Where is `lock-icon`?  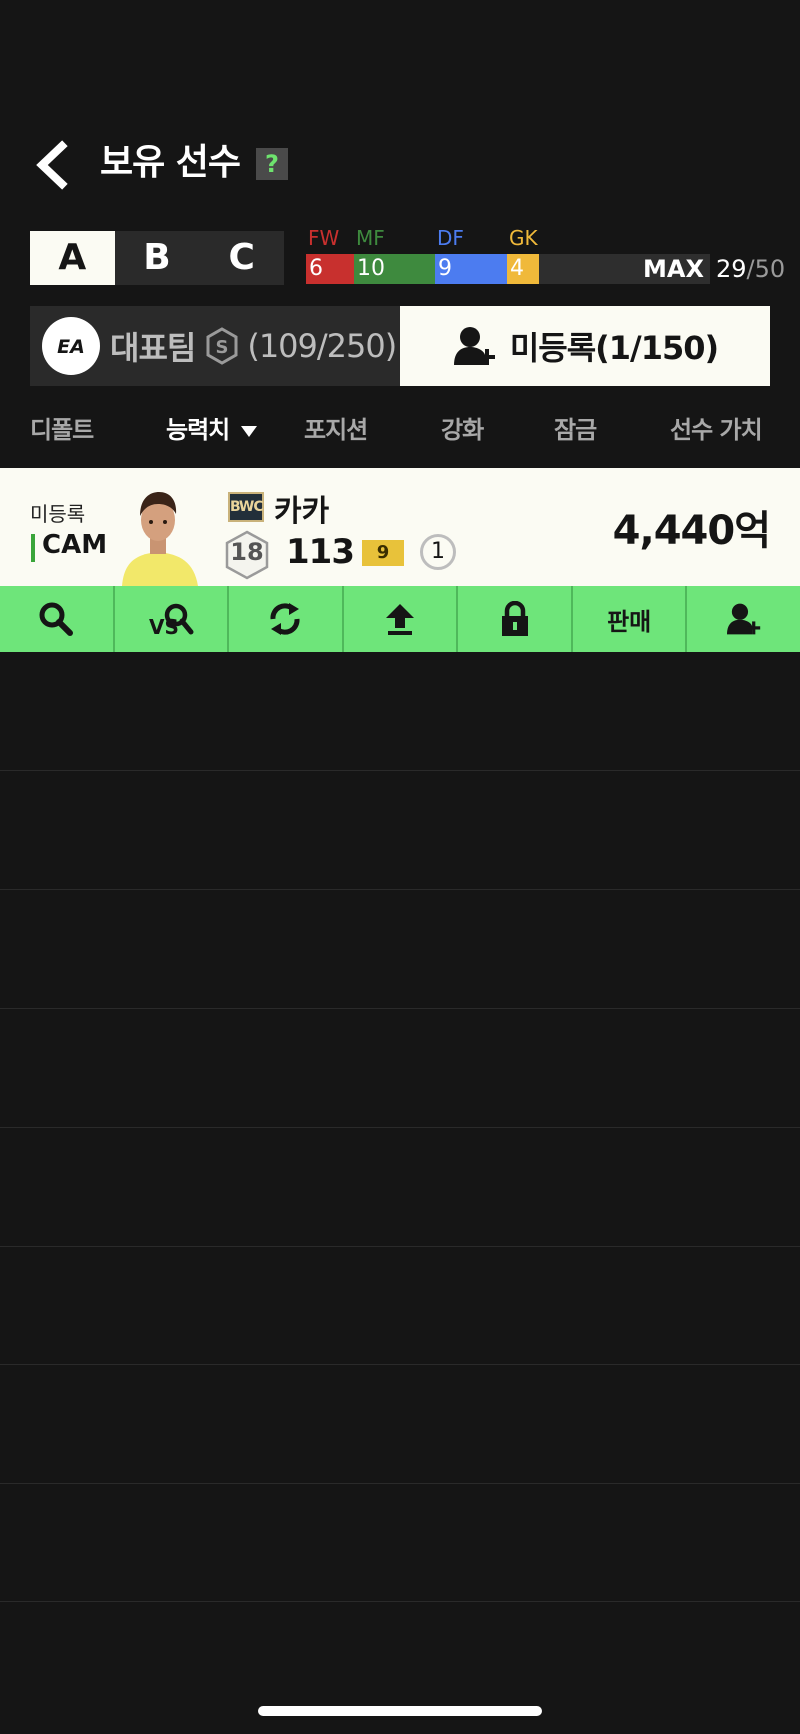
lock-icon is located at coordinates (514, 618).